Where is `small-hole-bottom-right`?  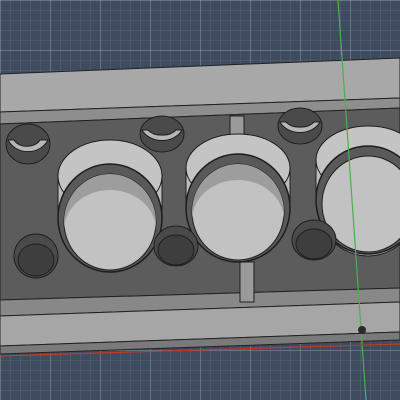 small-hole-bottom-right is located at coordinates (314, 240).